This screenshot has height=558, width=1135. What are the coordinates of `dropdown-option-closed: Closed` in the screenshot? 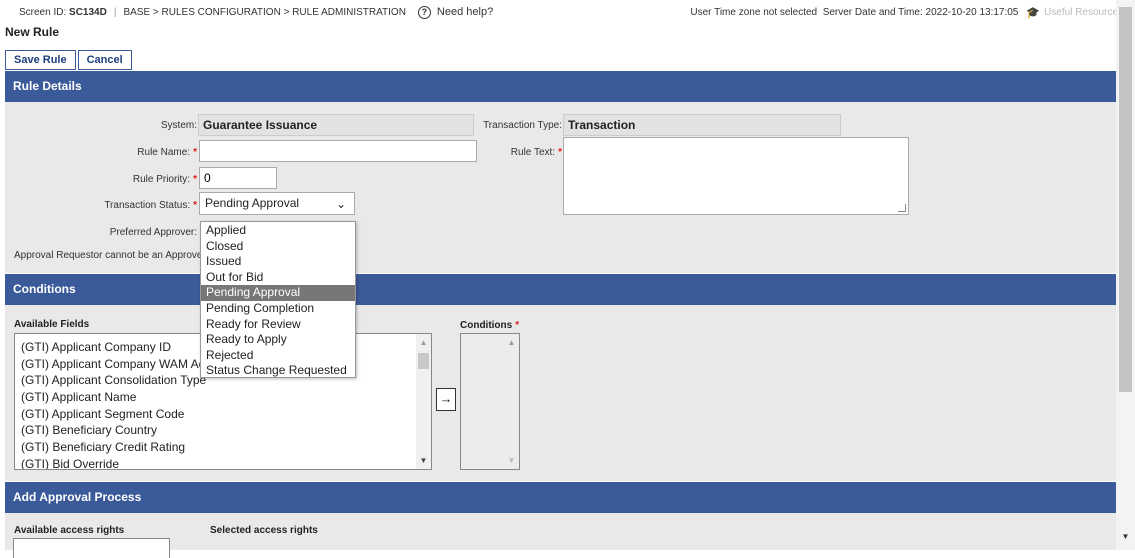 It's located at (278, 247).